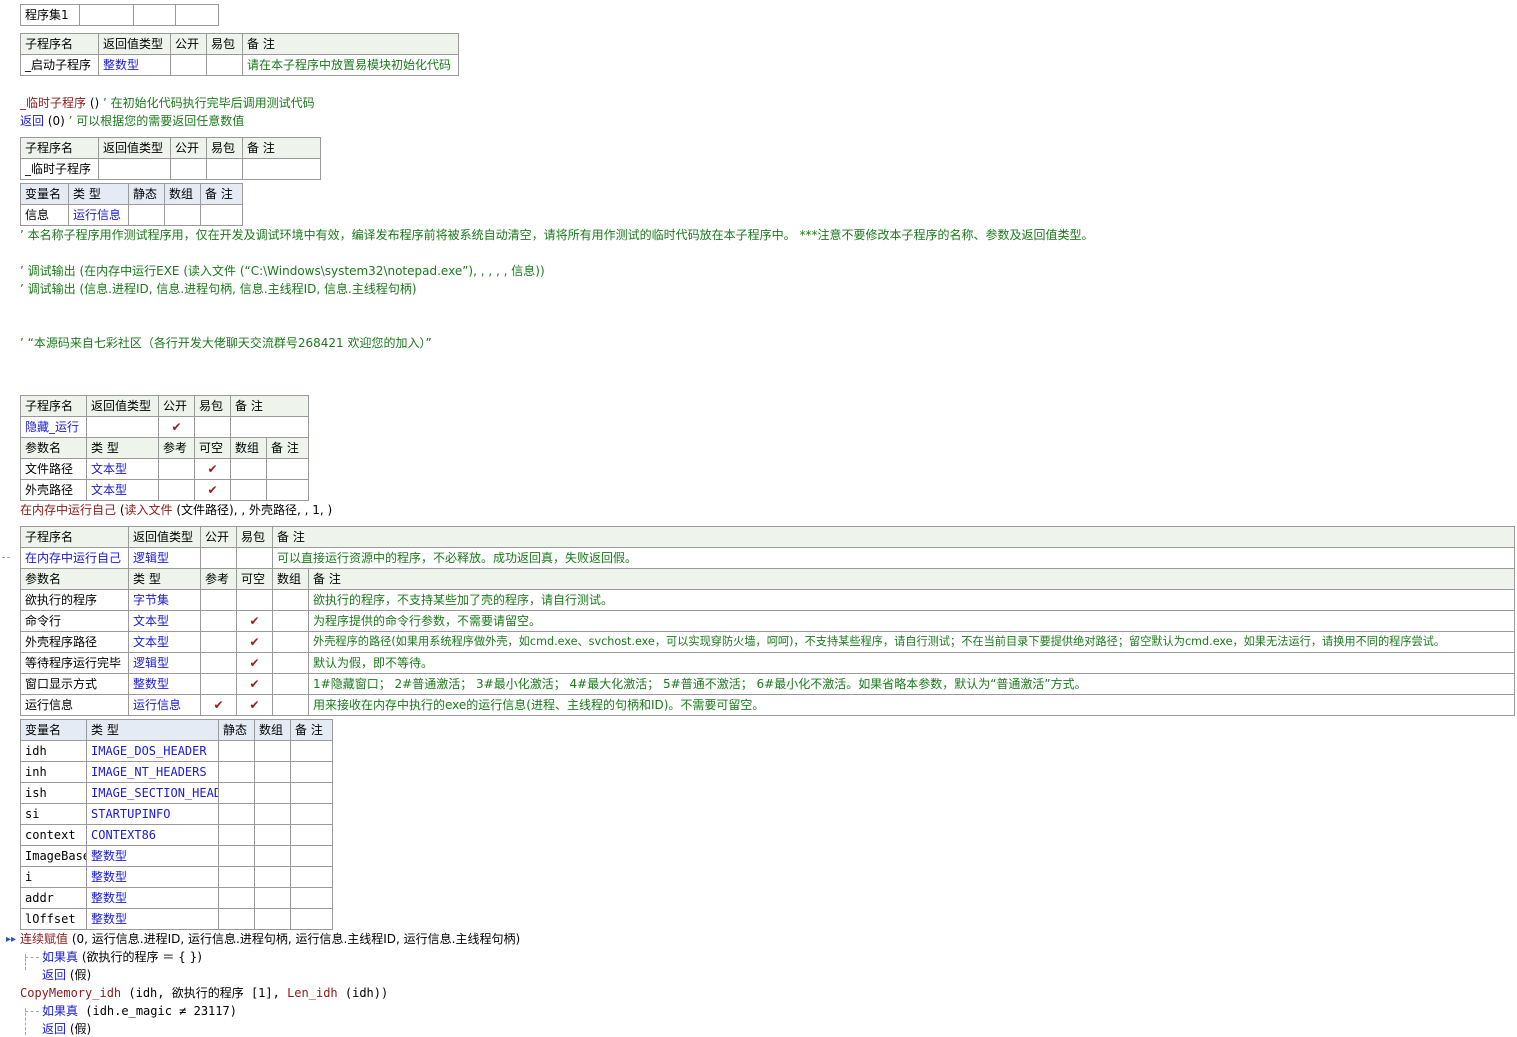 The image size is (1517, 1037). Describe the element at coordinates (132, 121) in the screenshot. I see `code-line-return: 返回 (0) ’ 可以根据您的需要返回任意数值` at that location.